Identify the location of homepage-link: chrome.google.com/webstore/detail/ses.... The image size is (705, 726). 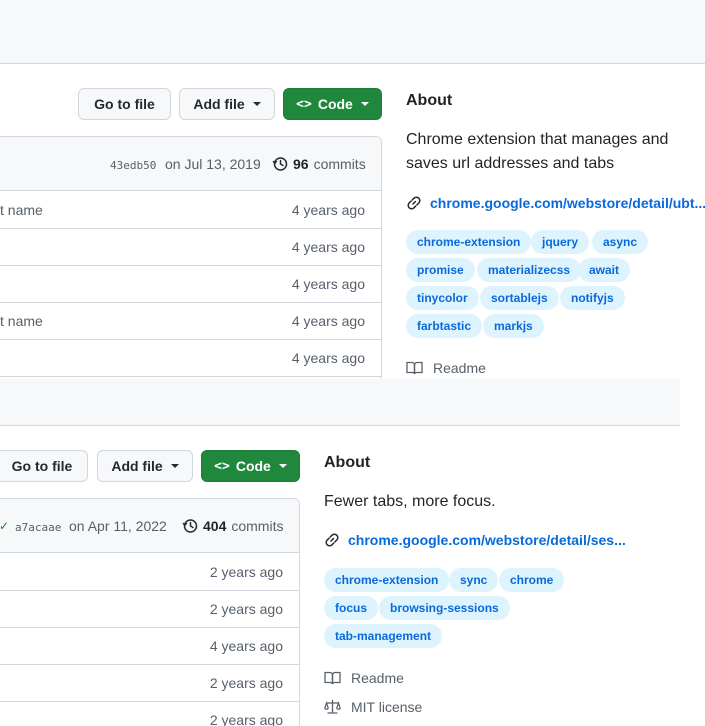
(475, 540).